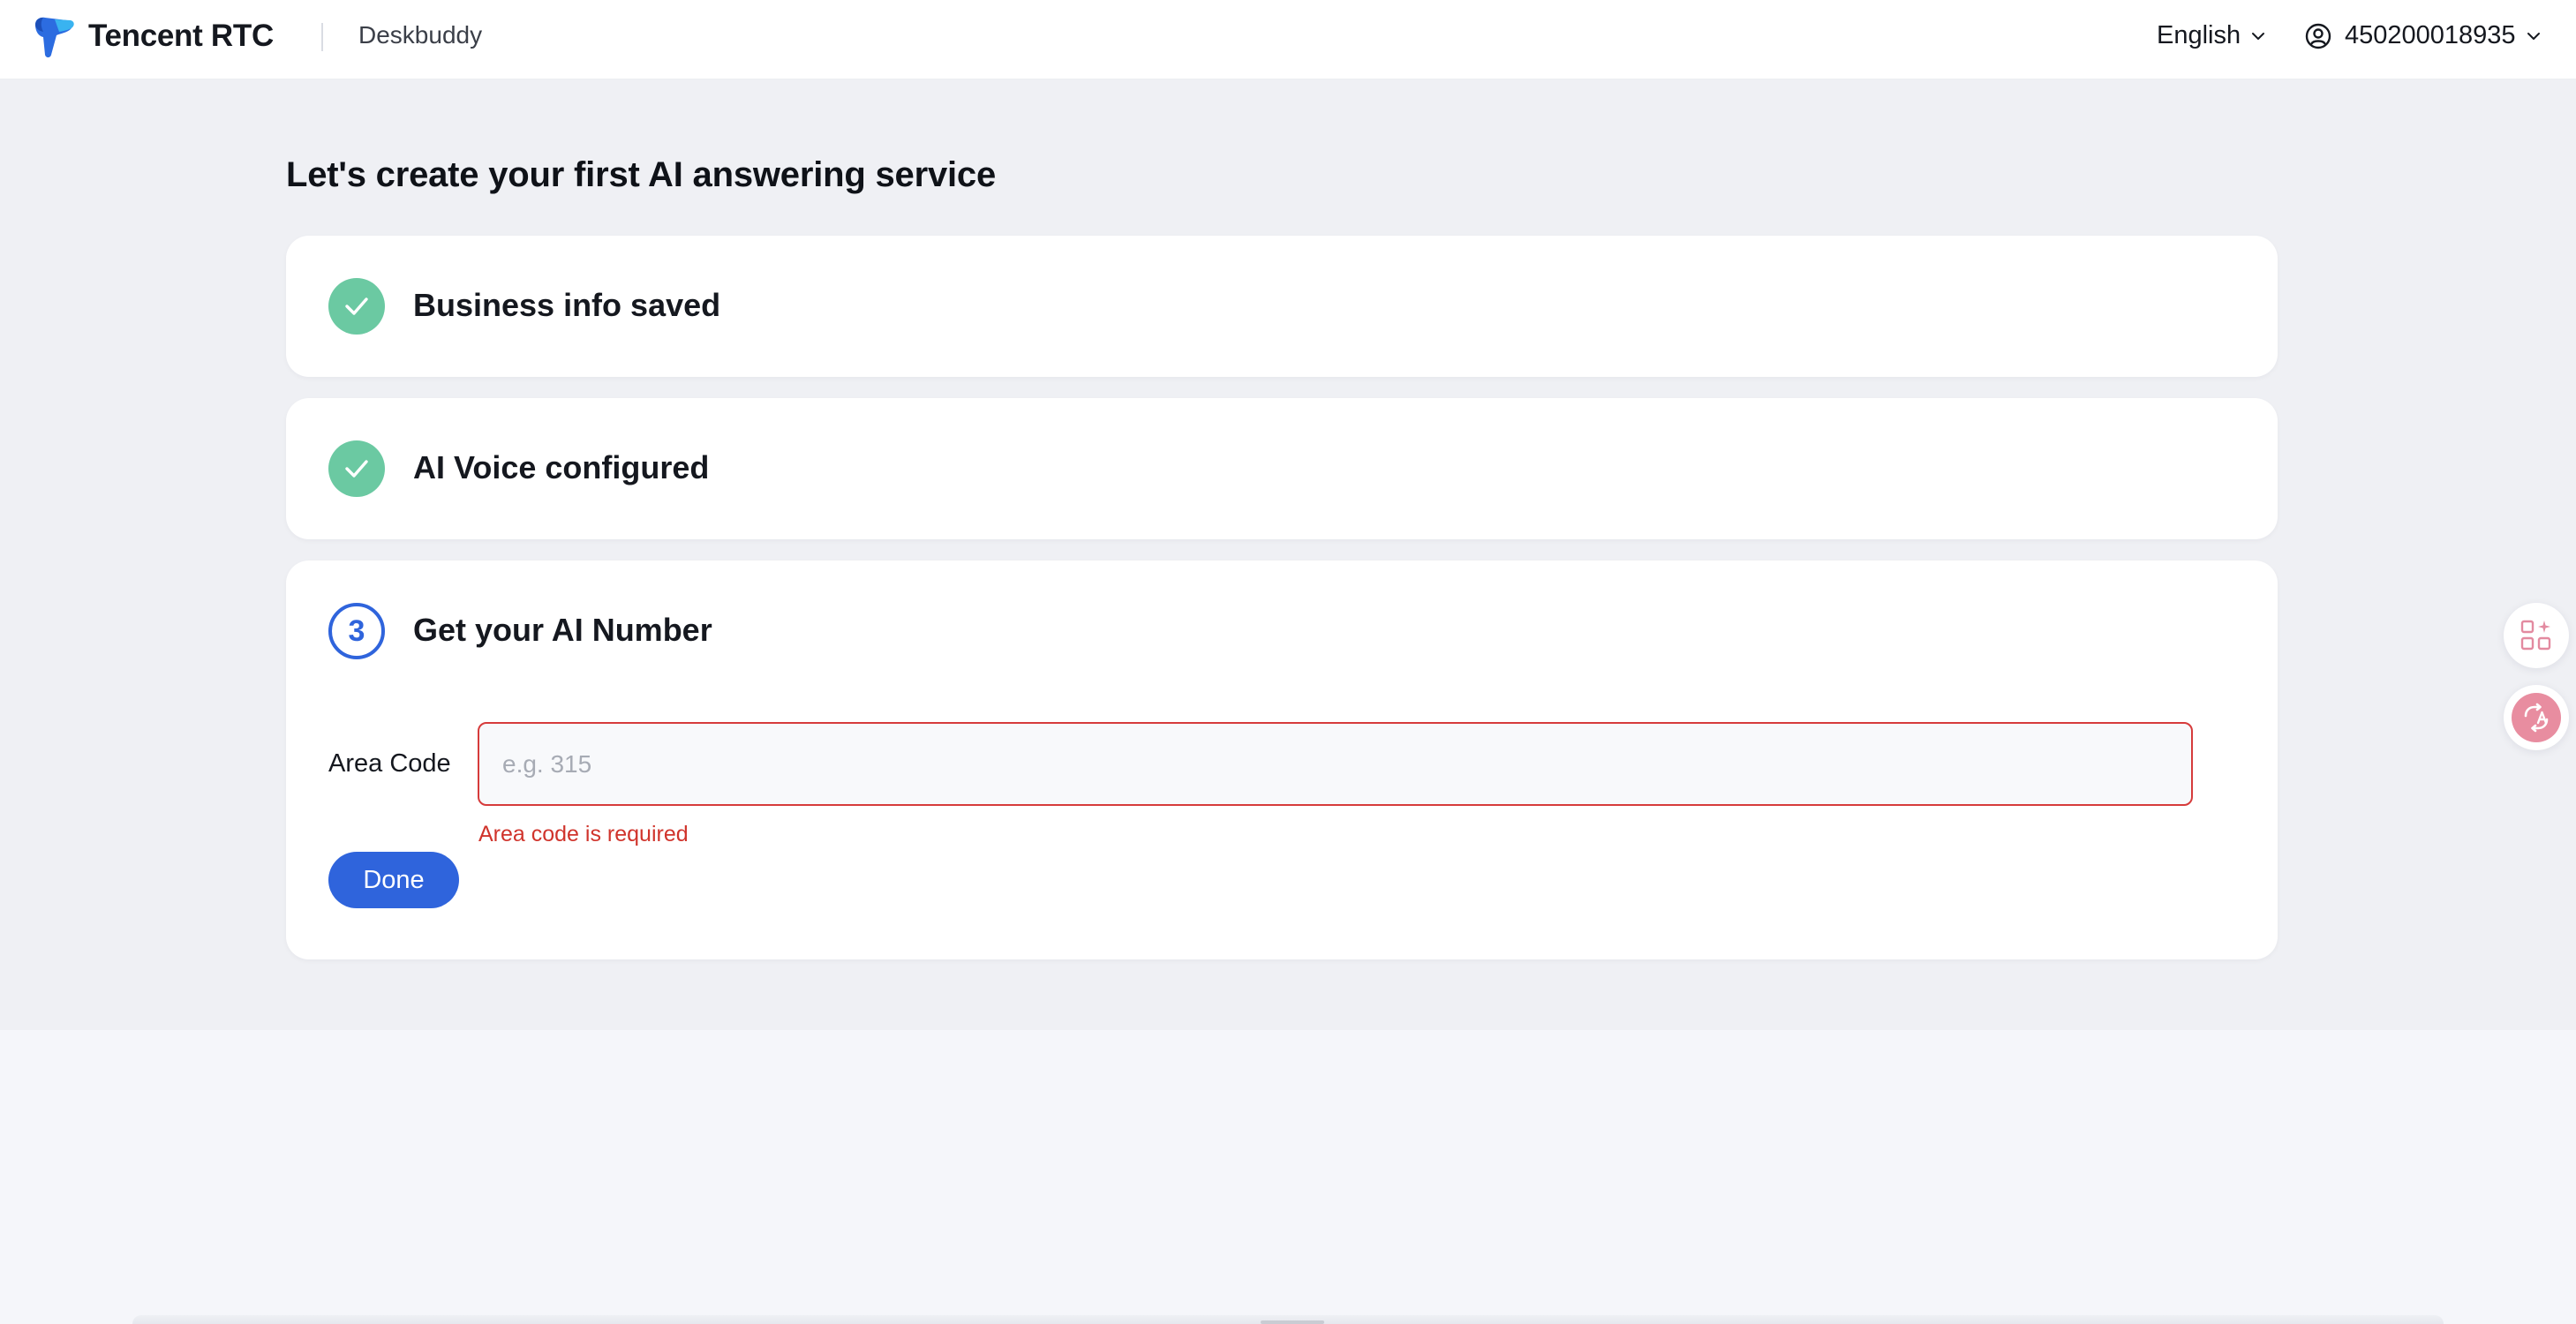 This screenshot has width=2576, height=1324. Describe the element at coordinates (567, 305) in the screenshot. I see `step-title: Business info saved` at that location.